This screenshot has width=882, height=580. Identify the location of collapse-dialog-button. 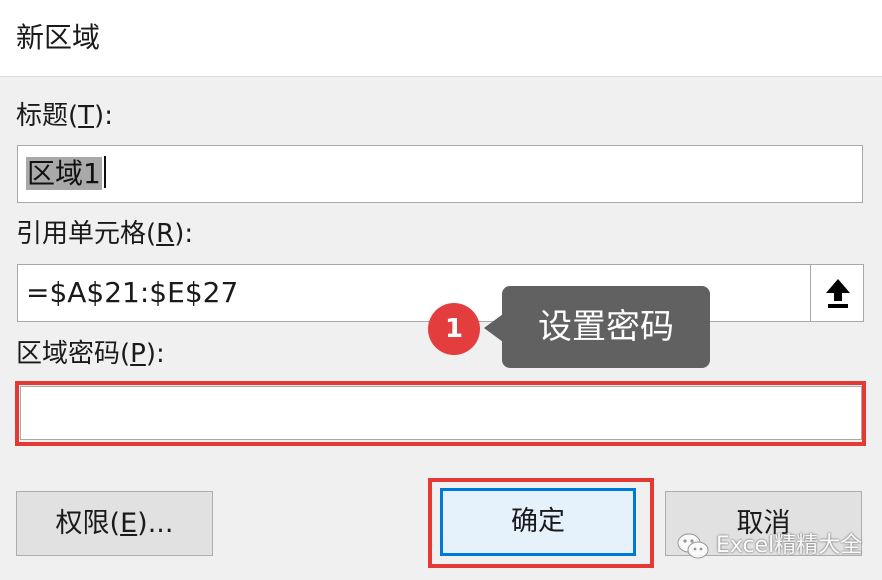
(837, 293).